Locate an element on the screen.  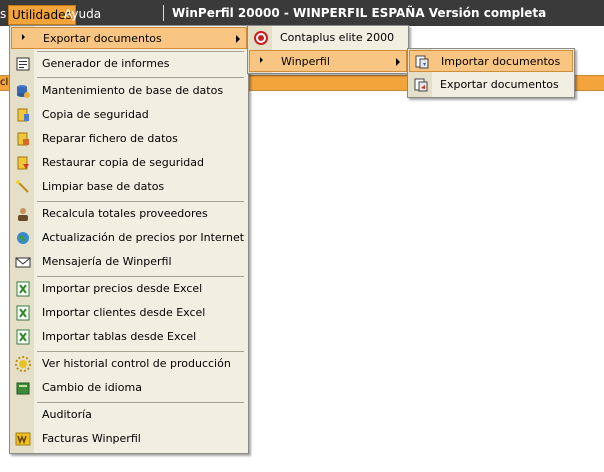
menu-item-restaurar-copia: Restaurar copia de seguridad is located at coordinates (129, 163).